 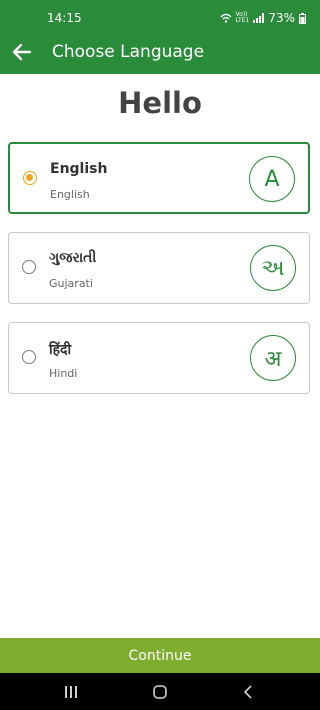 What do you see at coordinates (160, 15) in the screenshot?
I see `status-bar: 14:15 Vo)) LTE1 73%` at bounding box center [160, 15].